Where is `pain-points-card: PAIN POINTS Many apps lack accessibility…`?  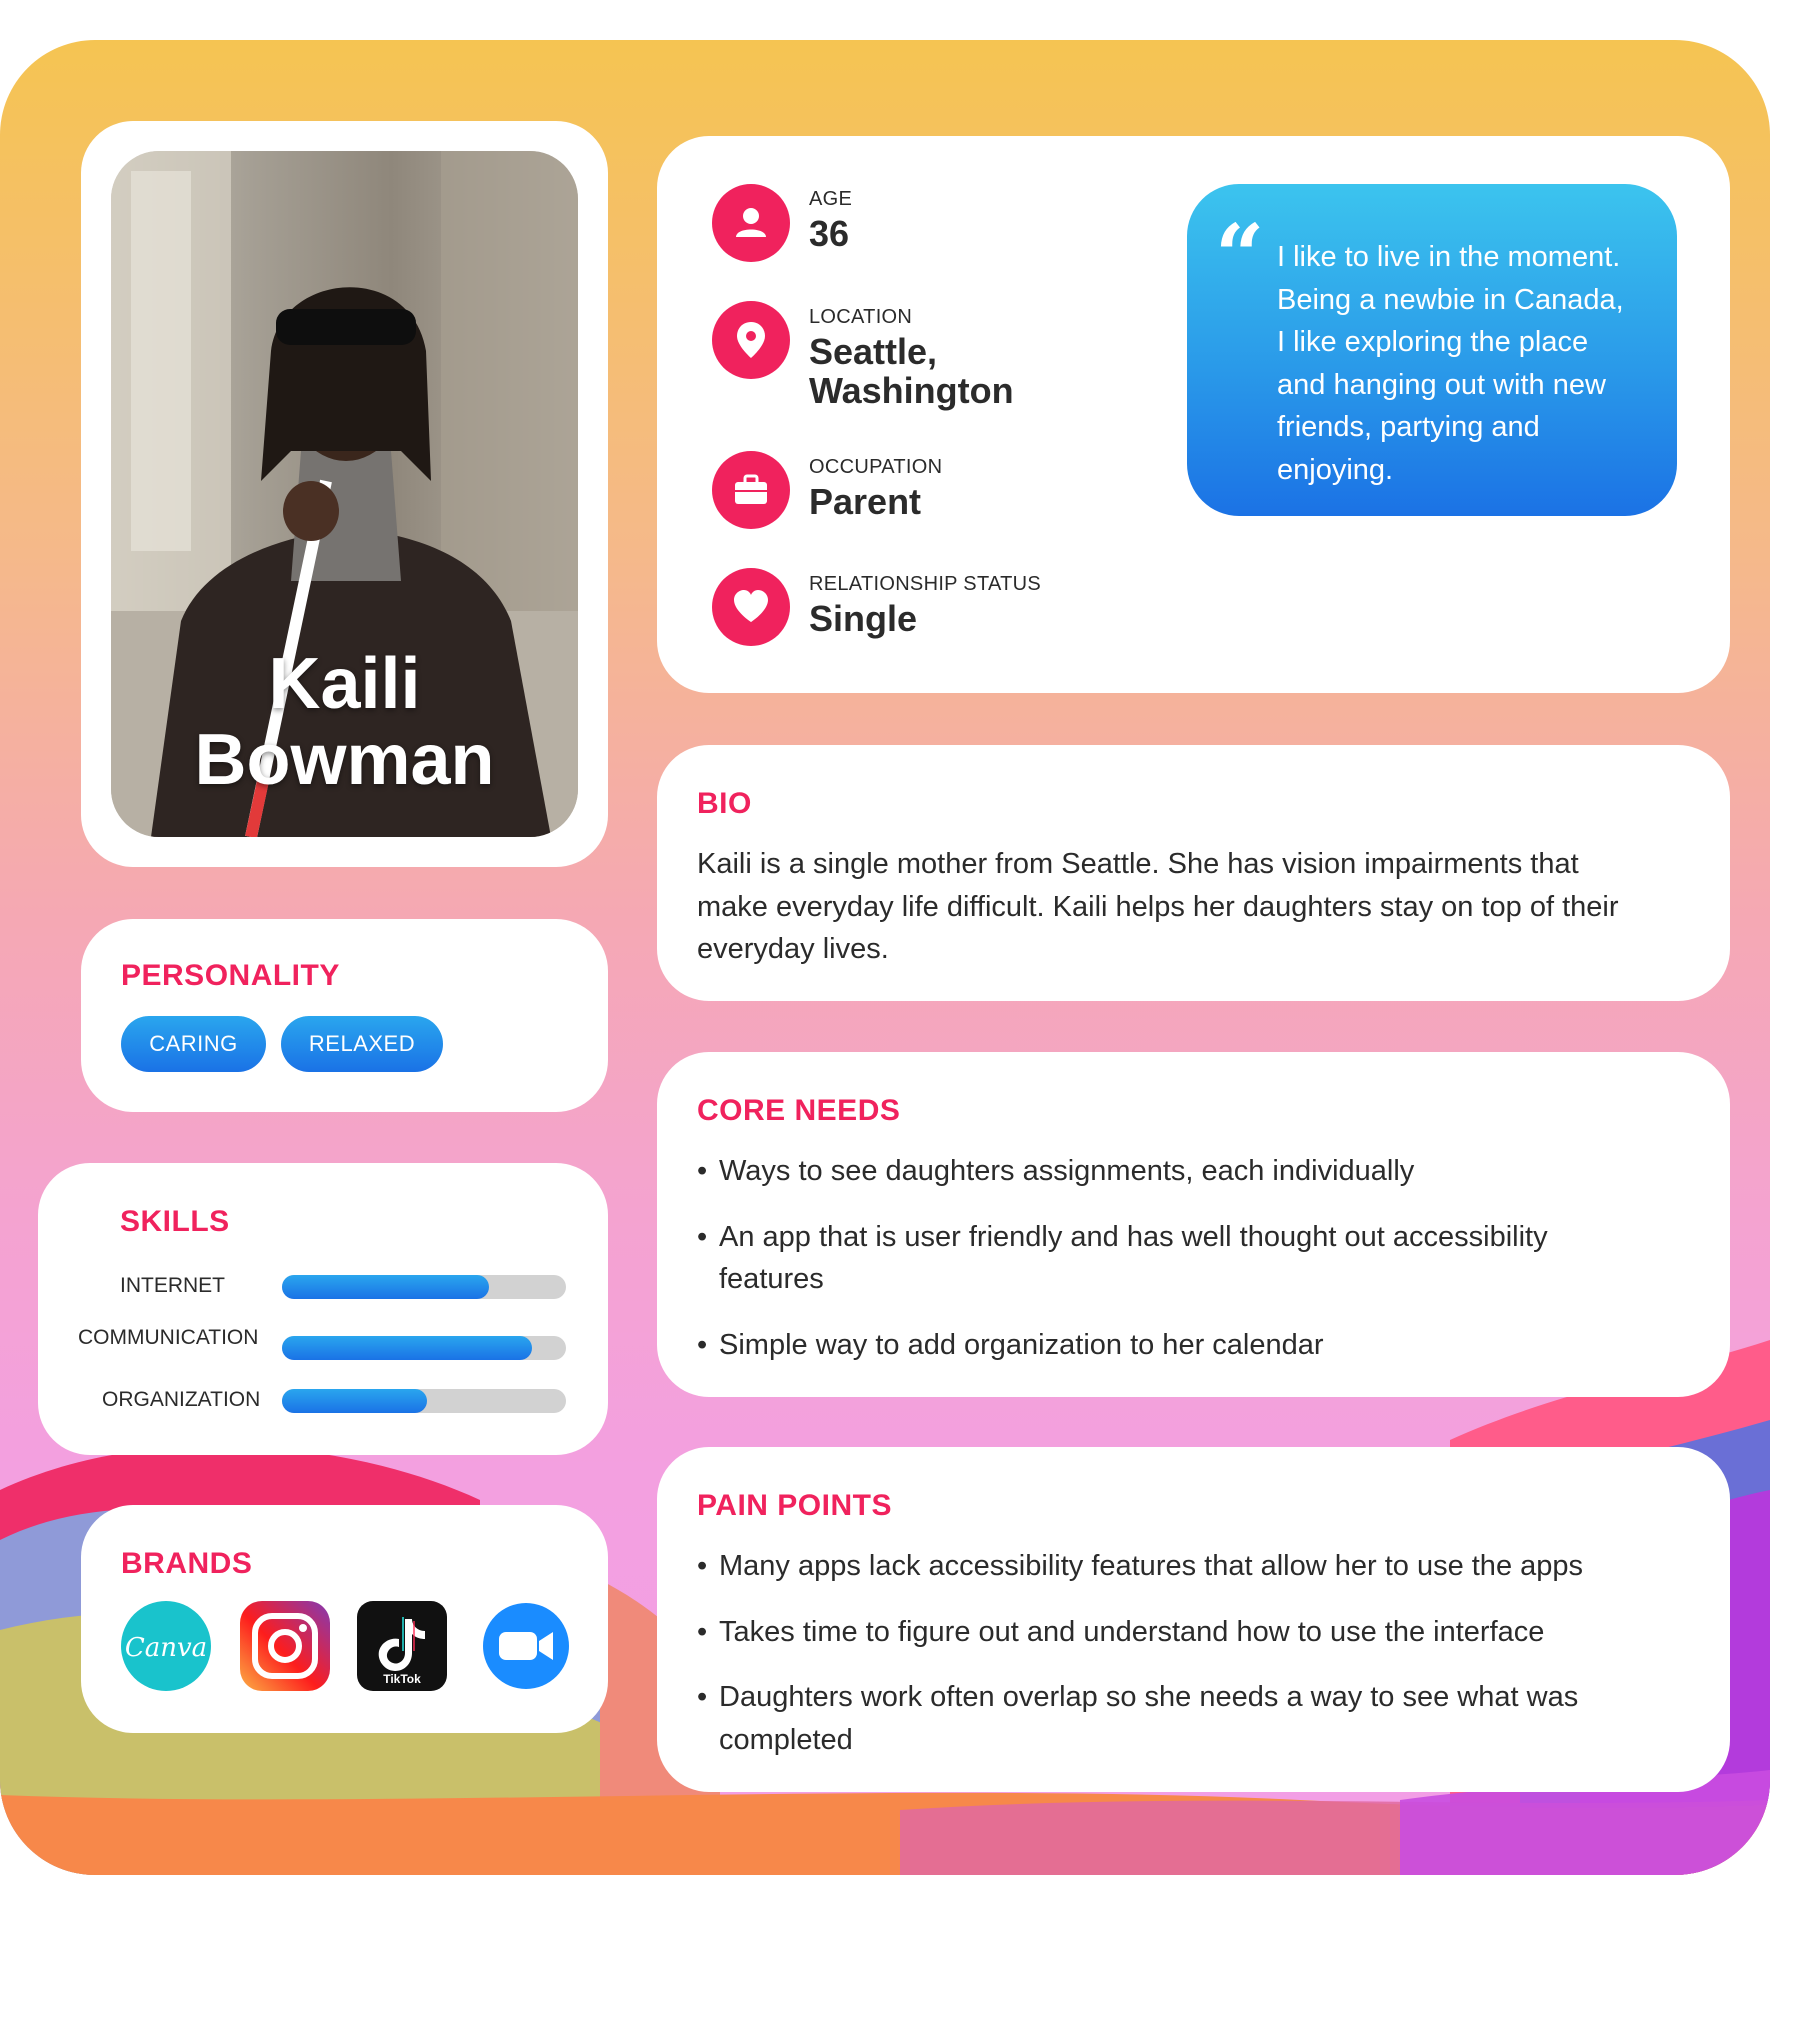 pain-points-card: PAIN POINTS Many apps lack accessibility… is located at coordinates (1193, 1619).